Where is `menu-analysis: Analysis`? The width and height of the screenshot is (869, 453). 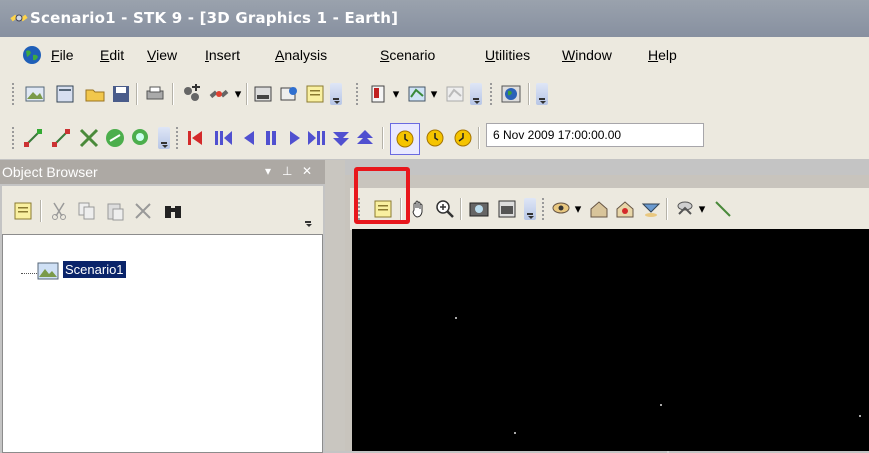 menu-analysis: Analysis is located at coordinates (301, 55).